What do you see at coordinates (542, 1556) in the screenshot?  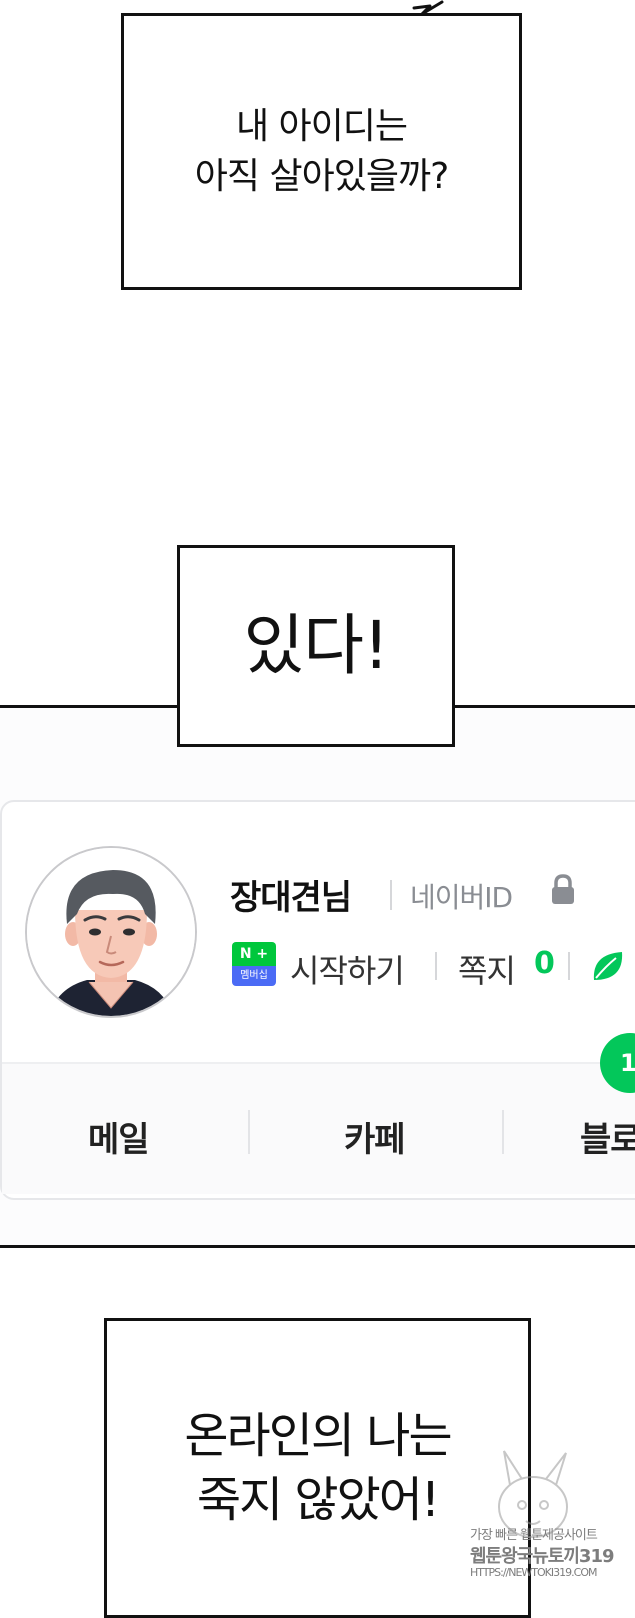 I see `watermark-text: 웹툰왕국뉴토끼319` at bounding box center [542, 1556].